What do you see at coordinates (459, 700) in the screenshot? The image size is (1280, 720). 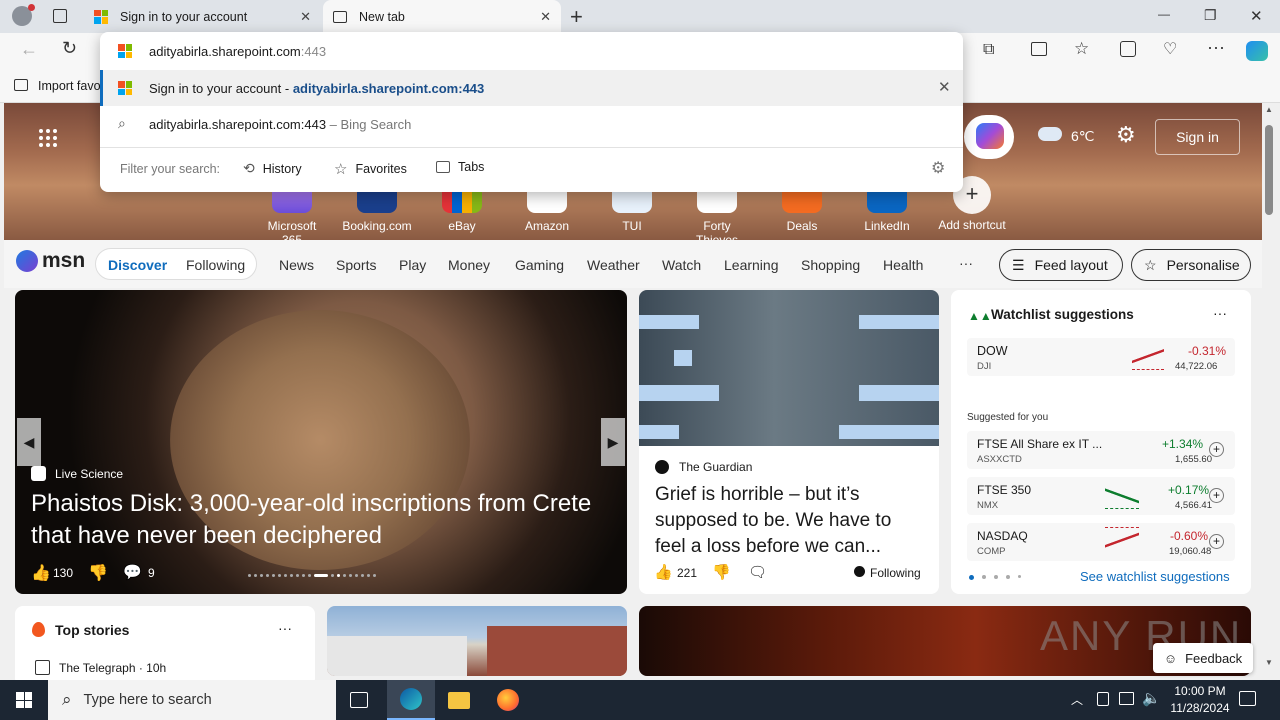 I see `file-explorer-icon` at bounding box center [459, 700].